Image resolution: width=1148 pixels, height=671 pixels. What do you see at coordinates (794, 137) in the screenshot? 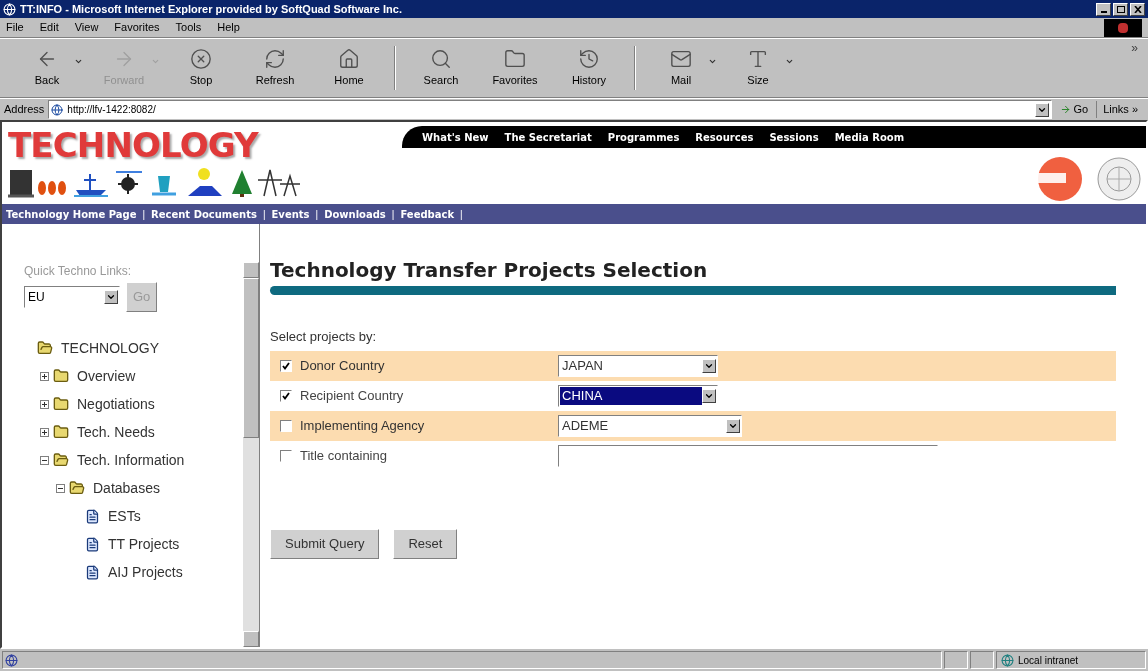
I see `nav-link: Sessions` at bounding box center [794, 137].